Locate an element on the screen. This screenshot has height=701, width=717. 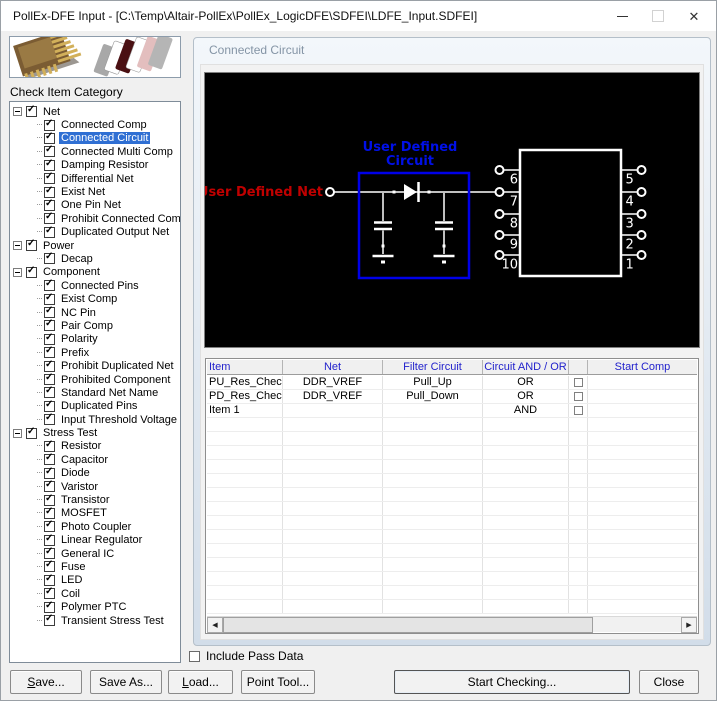
tree-item-prohibit-connected-comp: ✓ Prohibit Connected Comp is located at coordinates (95, 218).